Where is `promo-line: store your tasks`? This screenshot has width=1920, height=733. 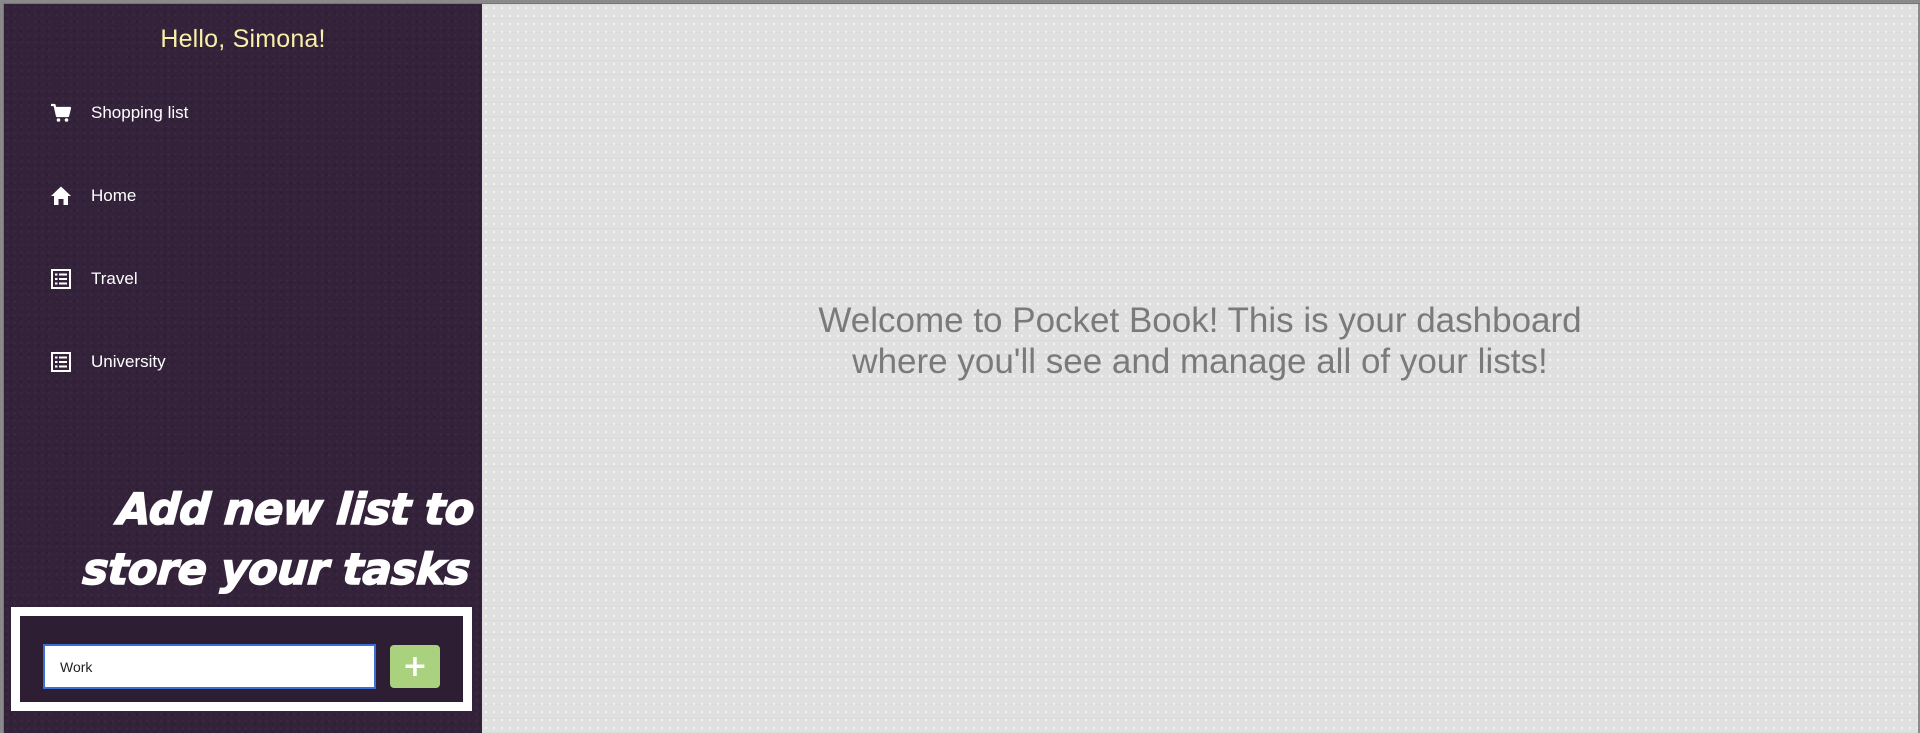 promo-line: store your tasks is located at coordinates (277, 570).